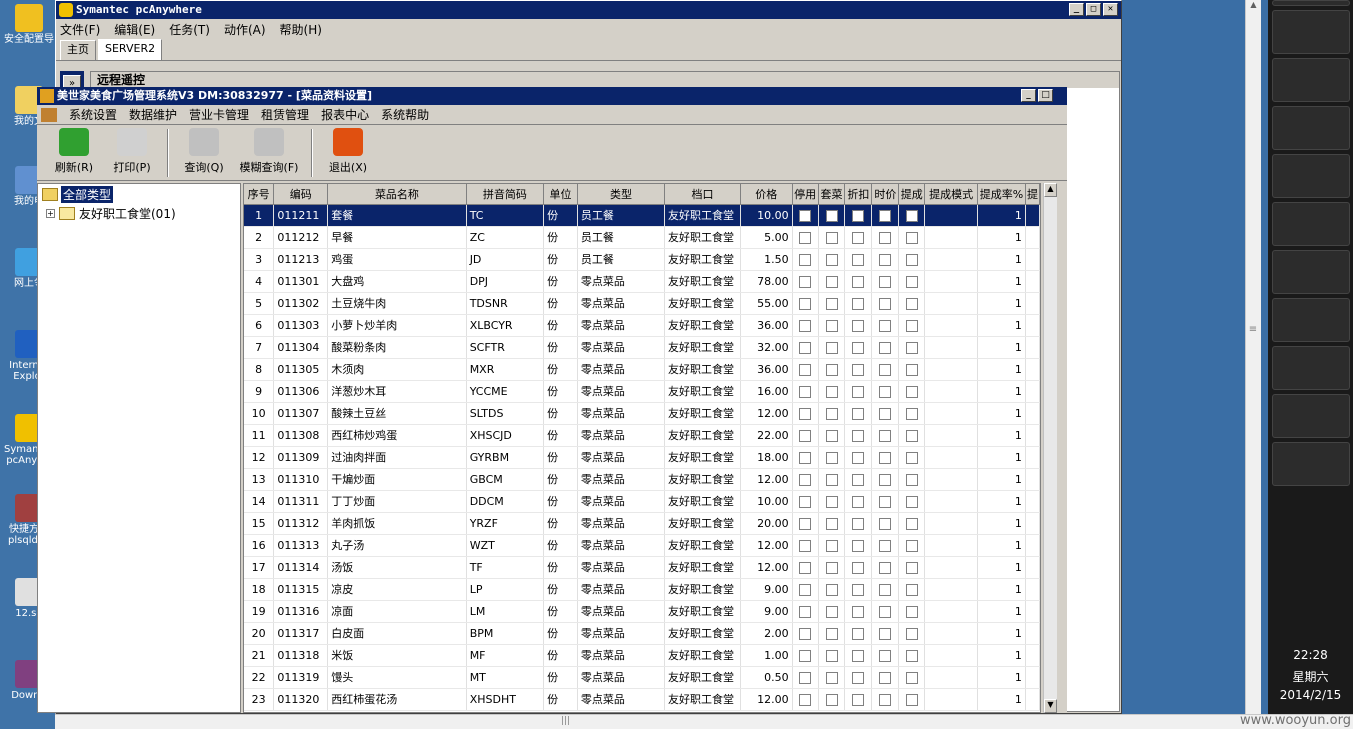  I want to click on app-menu-item: 营业卡管理, so click(219, 114).